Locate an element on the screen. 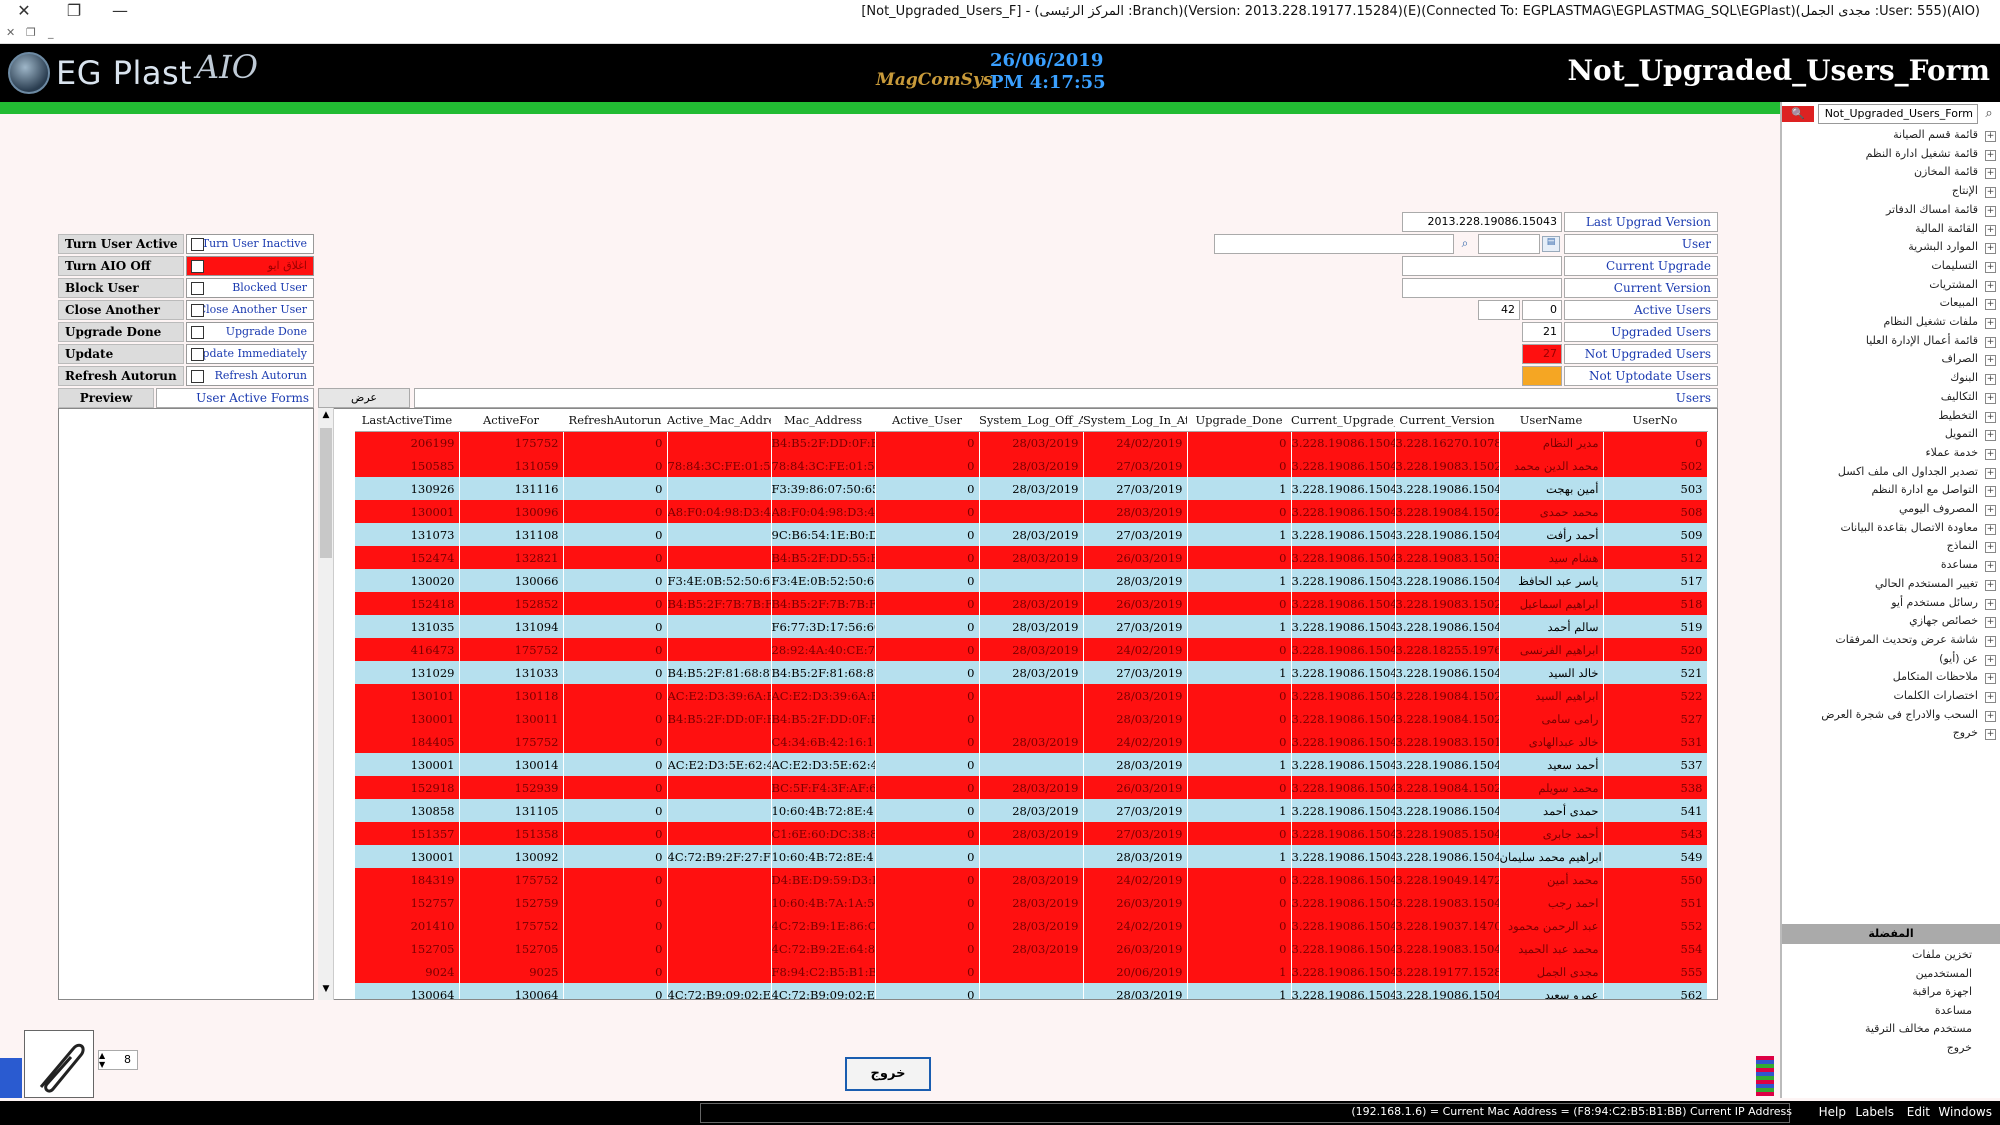  table-cell: 130011 is located at coordinates (511, 718).